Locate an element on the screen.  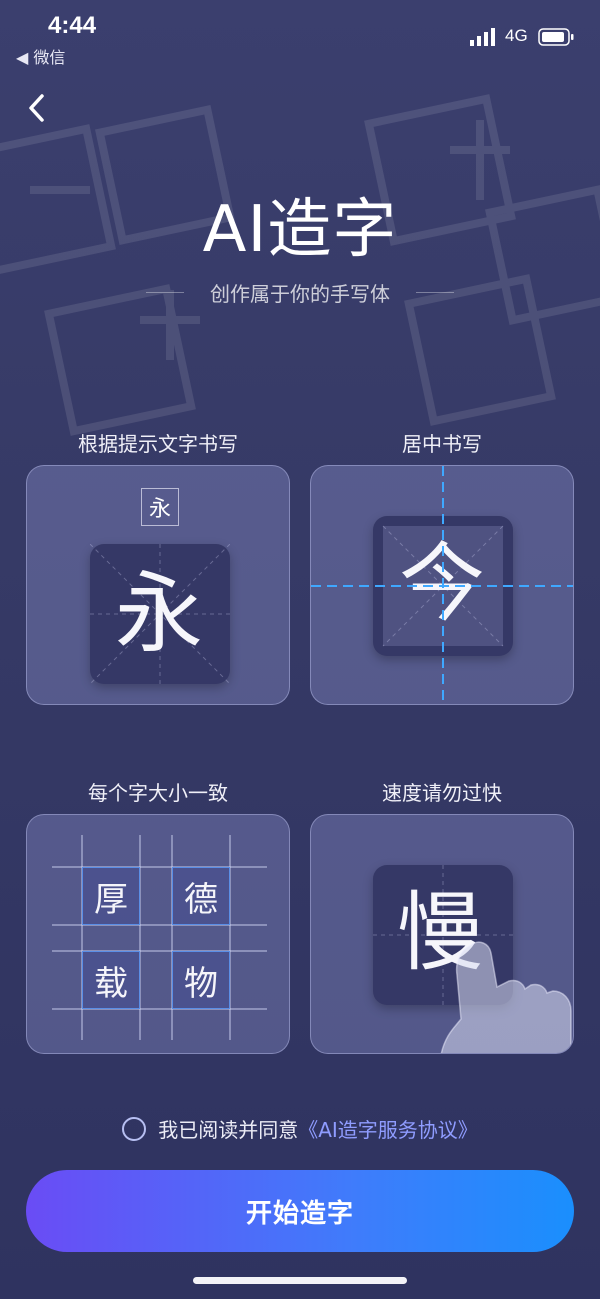
start-button: 开始造字 is located at coordinates (300, 1211).